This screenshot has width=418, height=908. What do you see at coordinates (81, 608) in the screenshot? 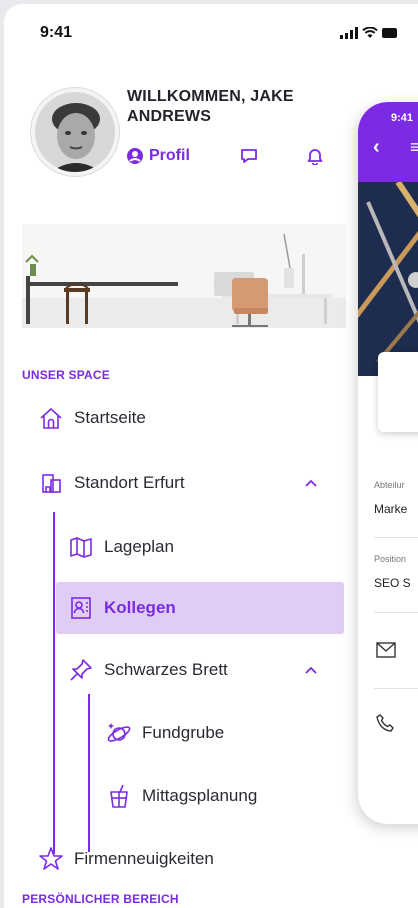
I see `contact-card-icon` at bounding box center [81, 608].